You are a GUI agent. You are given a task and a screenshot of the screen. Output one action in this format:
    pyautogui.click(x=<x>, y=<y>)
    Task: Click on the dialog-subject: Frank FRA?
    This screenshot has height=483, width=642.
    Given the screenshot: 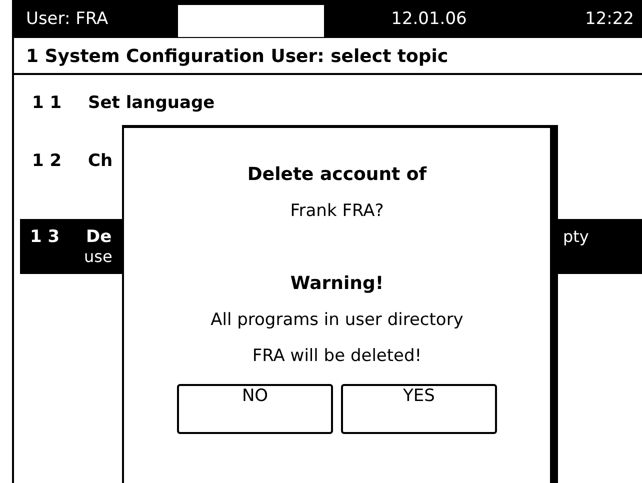 What is the action you would take?
    pyautogui.click(x=337, y=211)
    